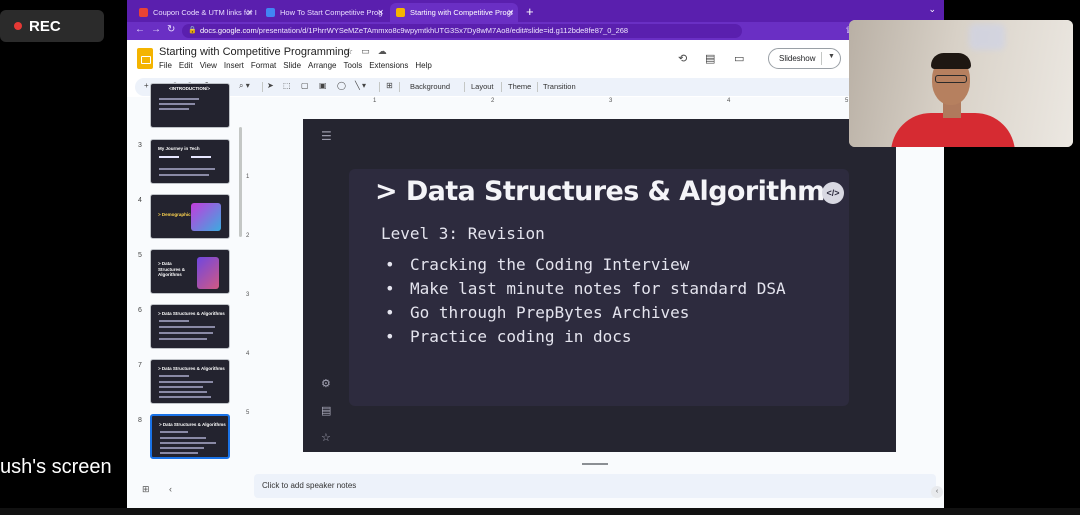 Image resolution: width=1080 pixels, height=515 pixels. Describe the element at coordinates (244, 86) in the screenshot. I see `zoom-icon: ⌕ ▾` at that location.